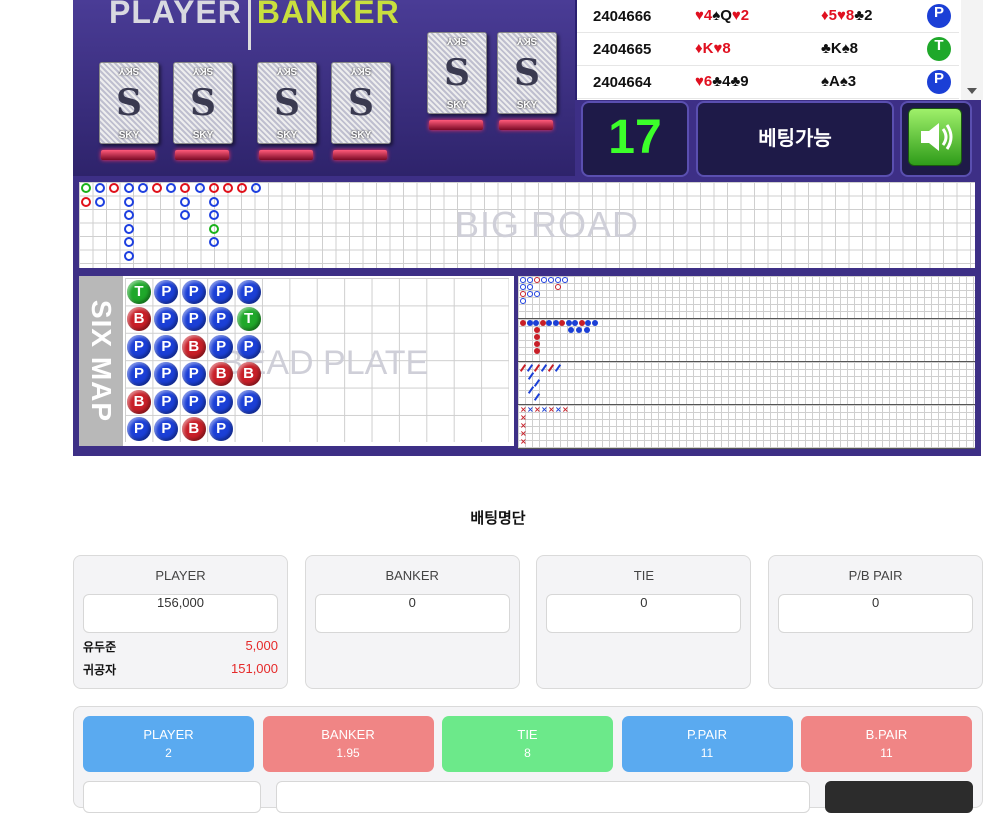 The height and width of the screenshot is (813, 996). Describe the element at coordinates (180, 613) in the screenshot. I see `bet-total-field: 156,000` at that location.